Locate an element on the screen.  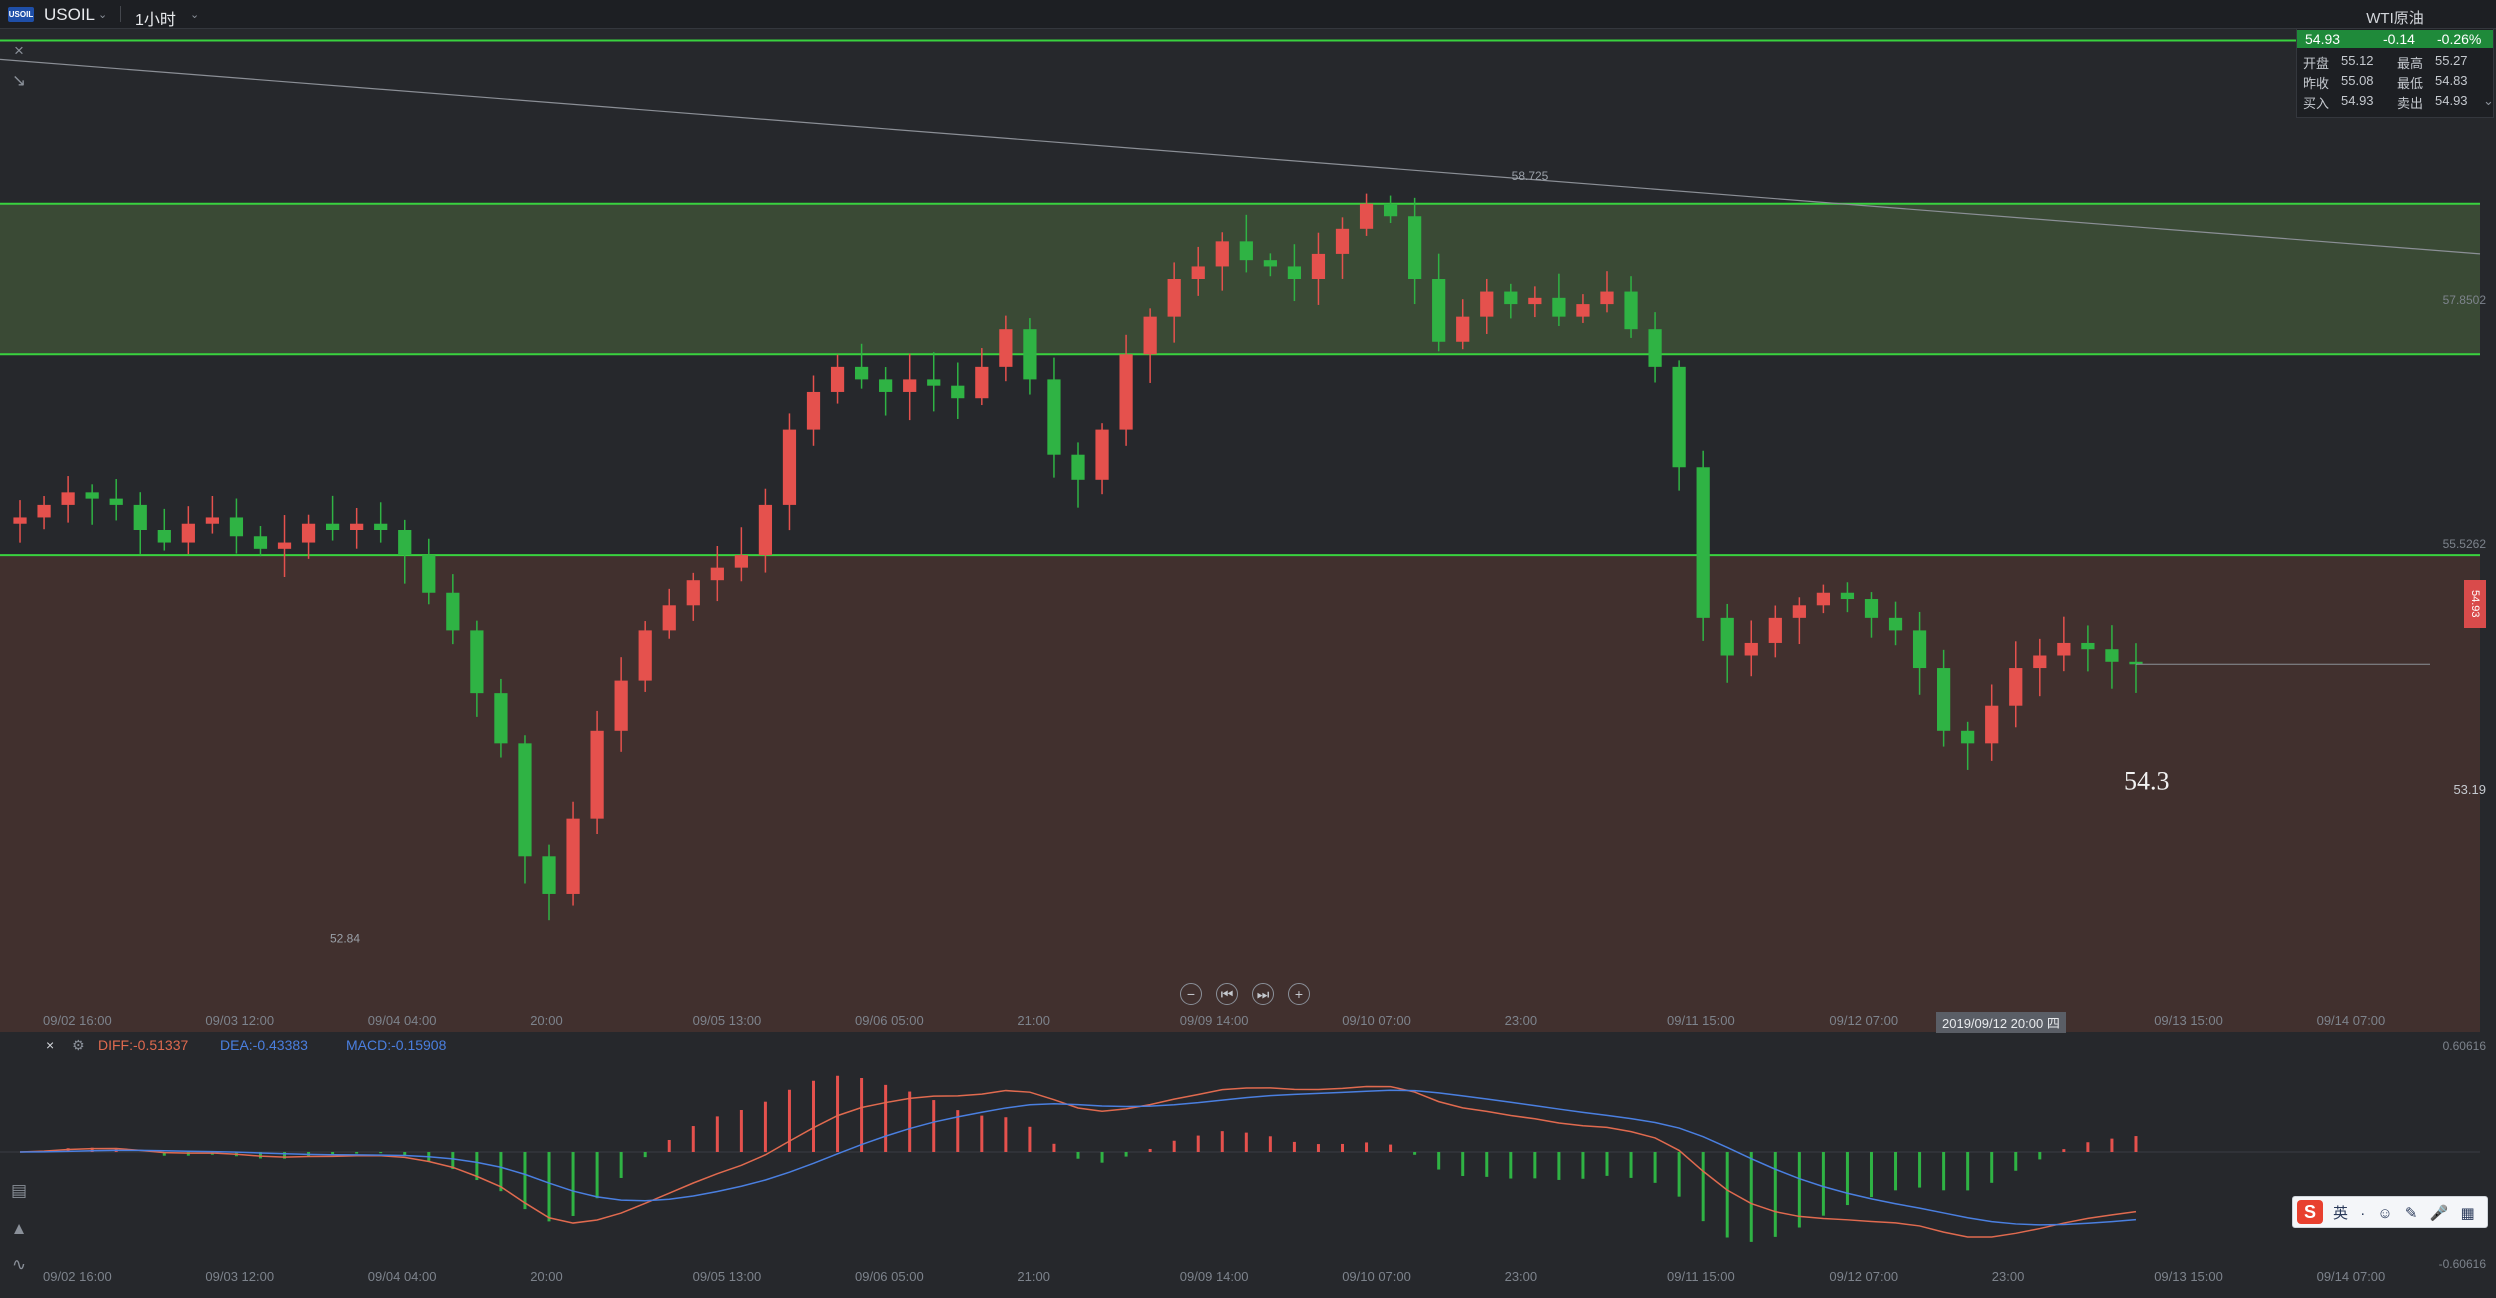
emoji-icon: ☺ is located at coordinates (2384, 1213).